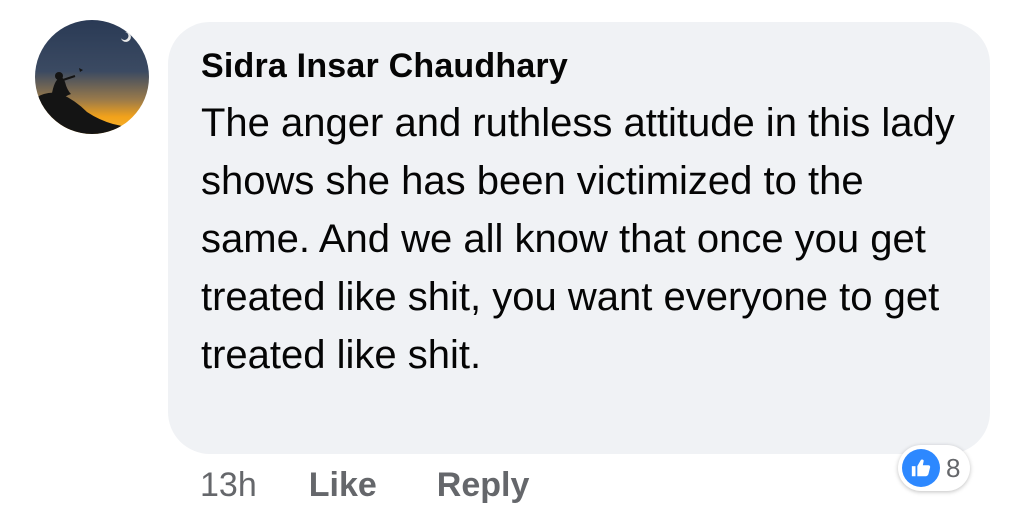  Describe the element at coordinates (483, 485) in the screenshot. I see `reply-button: Reply` at that location.